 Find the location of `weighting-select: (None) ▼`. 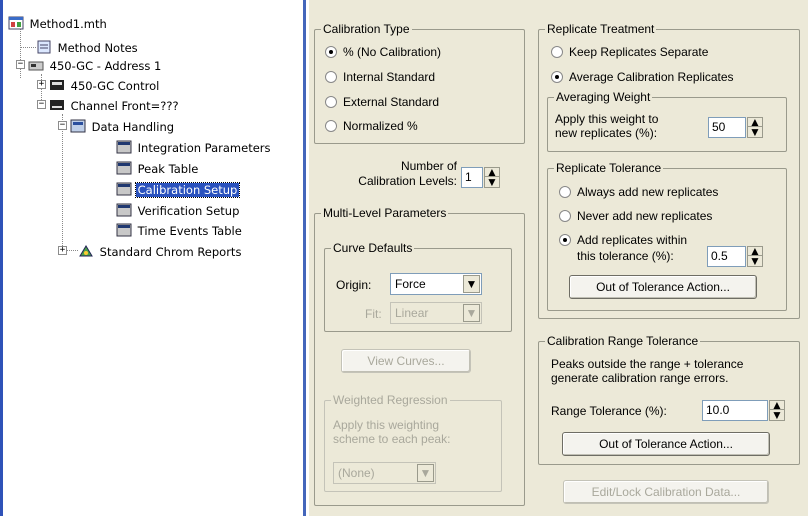

weighting-select: (None) ▼ is located at coordinates (384, 473).